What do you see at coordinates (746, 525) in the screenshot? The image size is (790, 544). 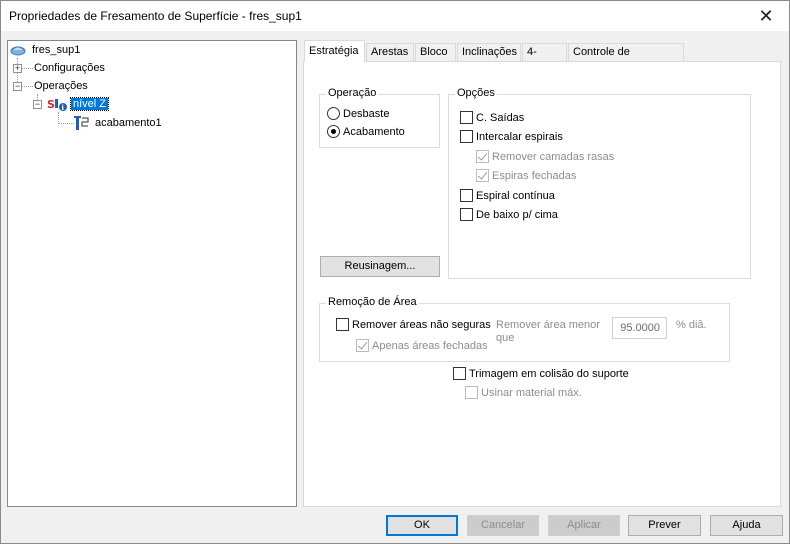 I see `ajuda-button: Ajuda` at bounding box center [746, 525].